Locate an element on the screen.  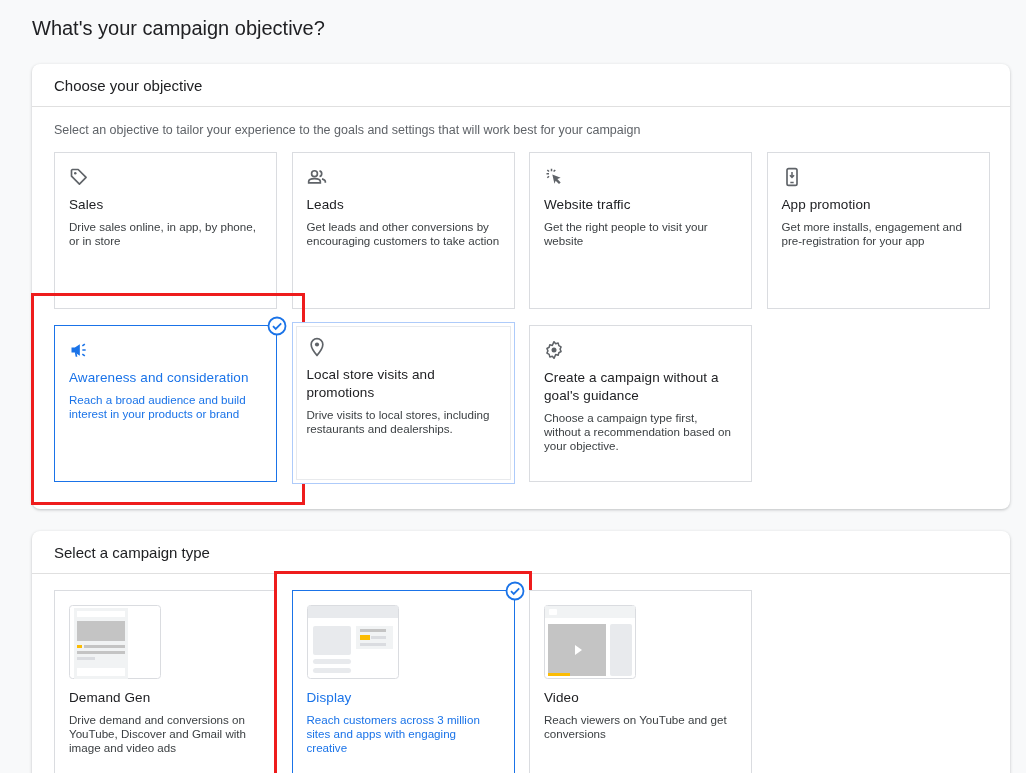
objective-description: Reach a broad audience and build interest in your products or brand is located at coordinates (158, 407).